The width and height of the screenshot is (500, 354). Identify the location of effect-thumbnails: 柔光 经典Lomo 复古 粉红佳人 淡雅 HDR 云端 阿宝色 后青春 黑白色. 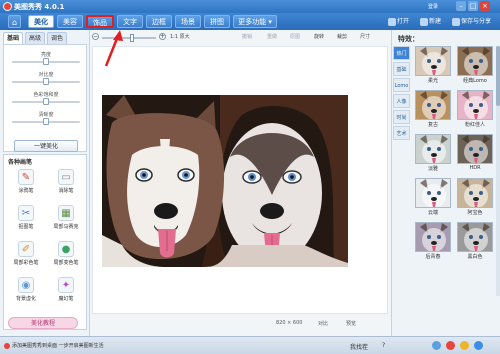
(455, 172).